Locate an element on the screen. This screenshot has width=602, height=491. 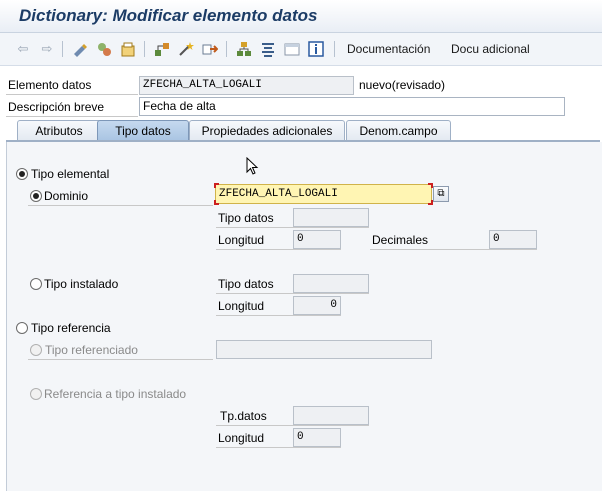
elemento-datos-field: ZFECHA_ALTA_LOGALI is located at coordinates (246, 85).